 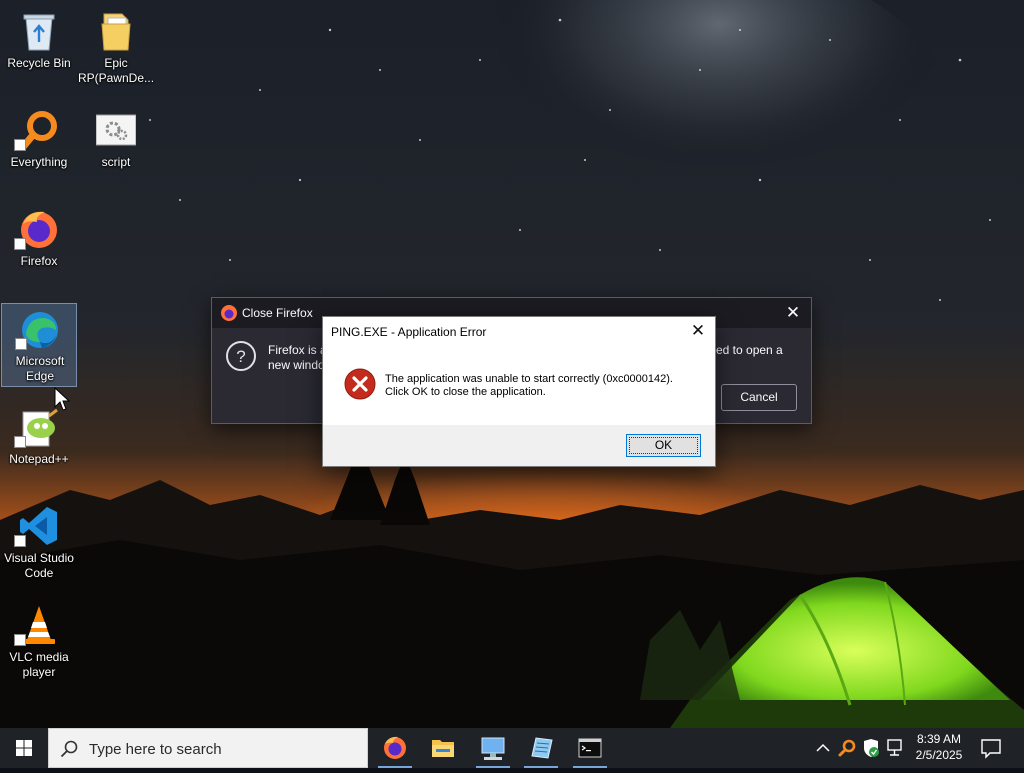 I want to click on network-wired-icon, so click(x=894, y=747).